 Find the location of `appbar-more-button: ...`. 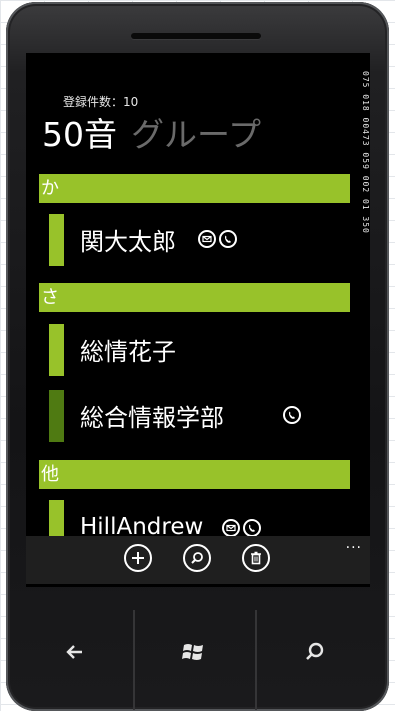

appbar-more-button: ... is located at coordinates (354, 544).